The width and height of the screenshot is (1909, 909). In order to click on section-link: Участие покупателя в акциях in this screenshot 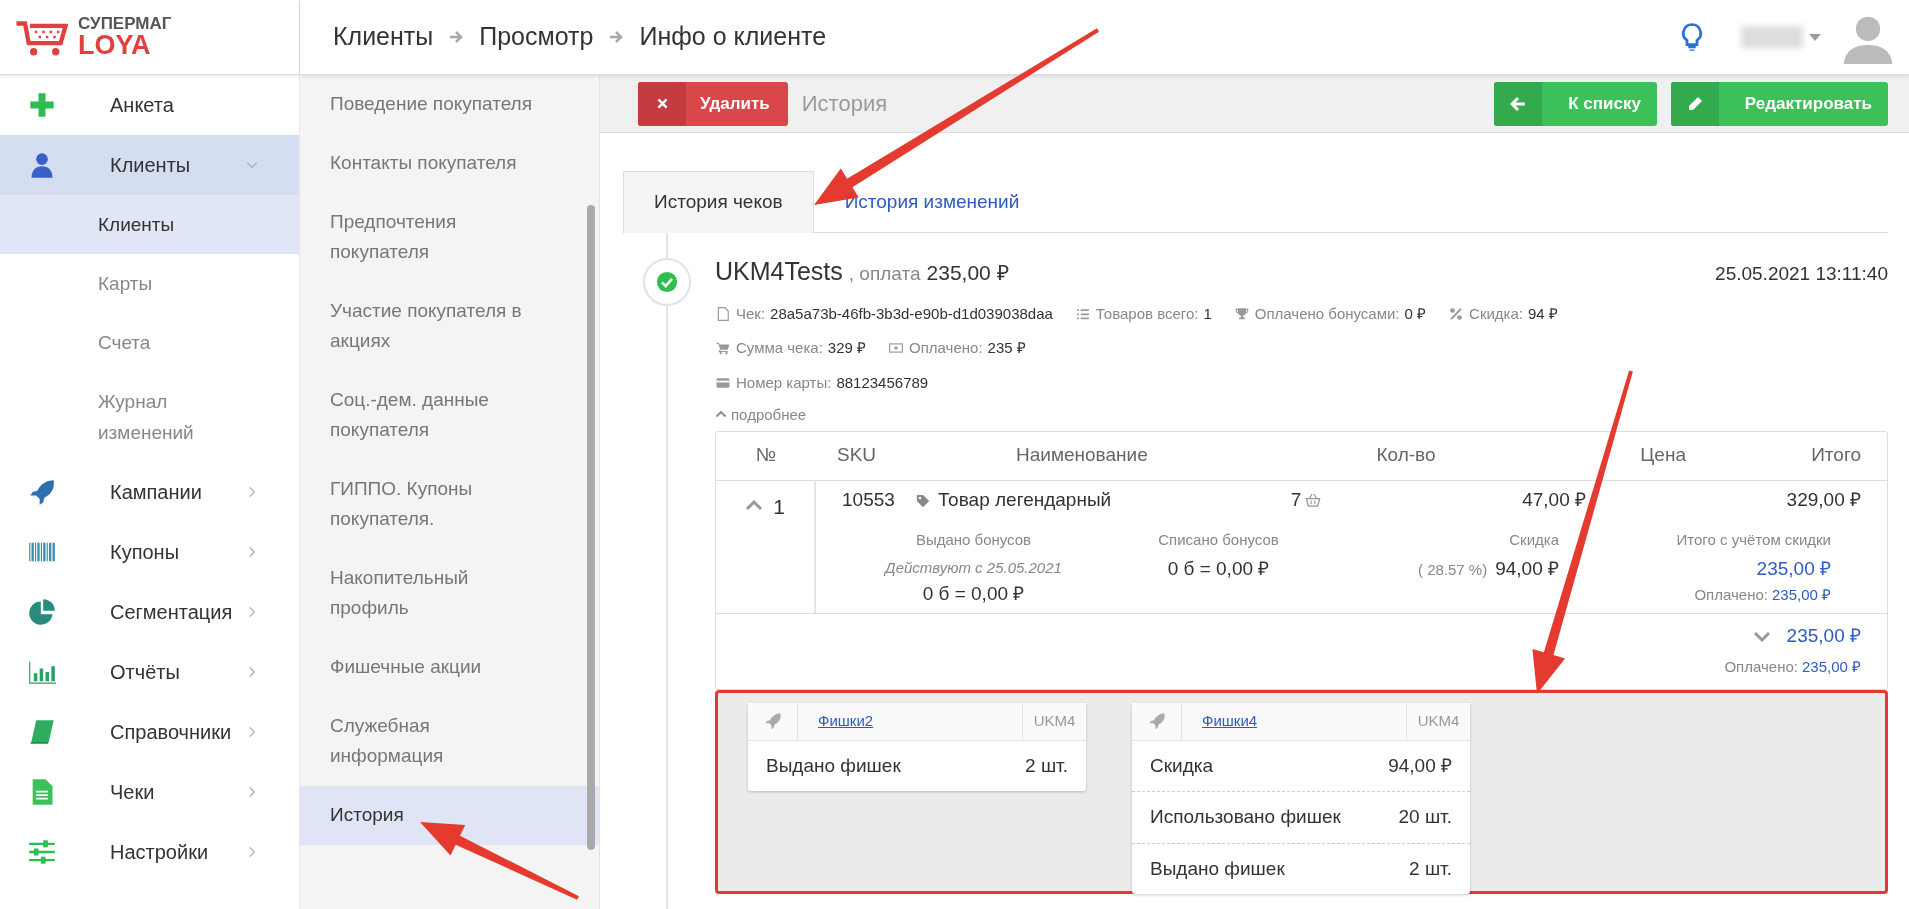, I will do `click(449, 326)`.